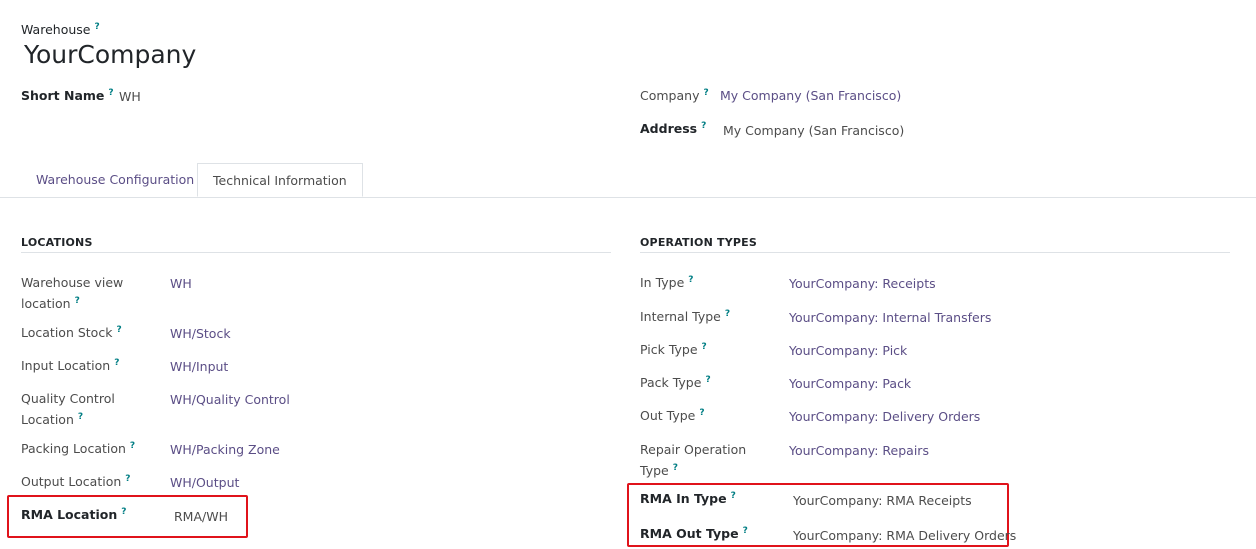  What do you see at coordinates (671, 383) in the screenshot?
I see `label-text: Pack Type` at bounding box center [671, 383].